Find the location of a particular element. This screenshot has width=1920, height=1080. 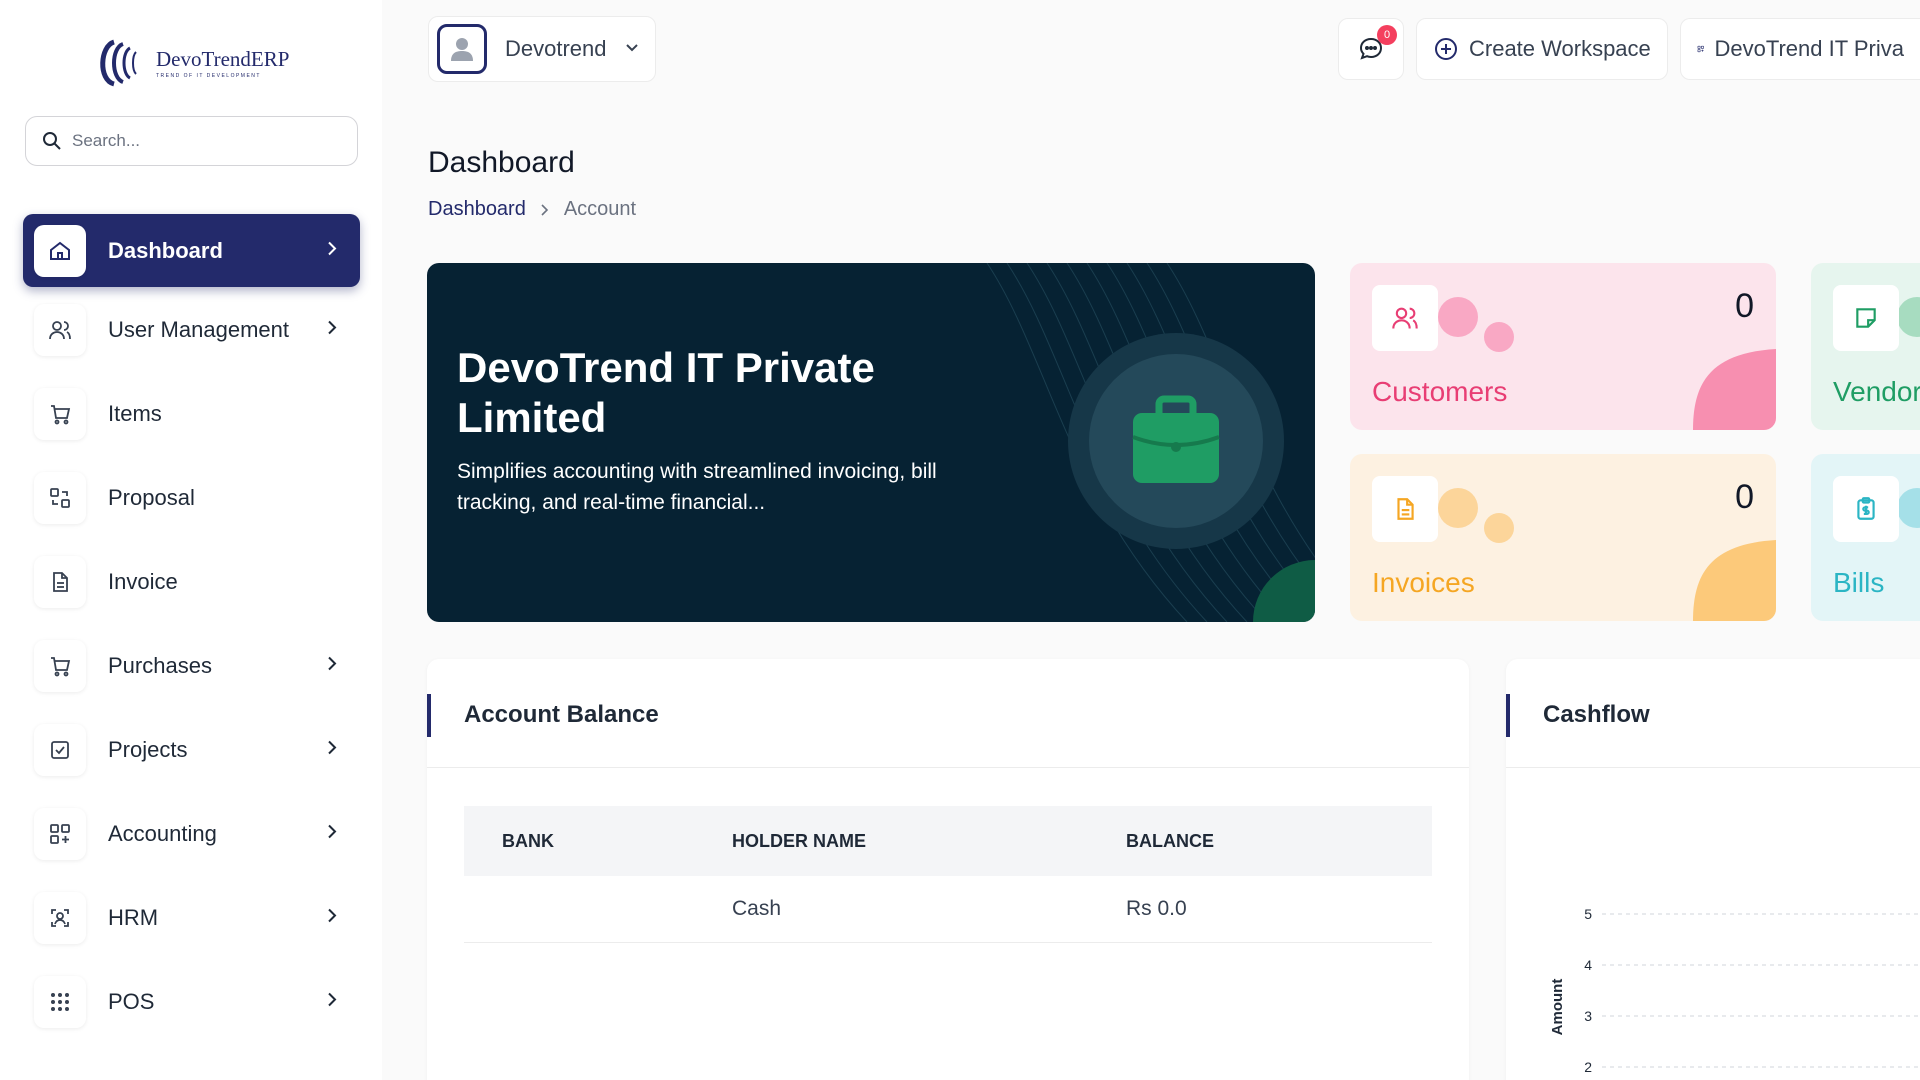

checkbox-icon is located at coordinates (60, 750).